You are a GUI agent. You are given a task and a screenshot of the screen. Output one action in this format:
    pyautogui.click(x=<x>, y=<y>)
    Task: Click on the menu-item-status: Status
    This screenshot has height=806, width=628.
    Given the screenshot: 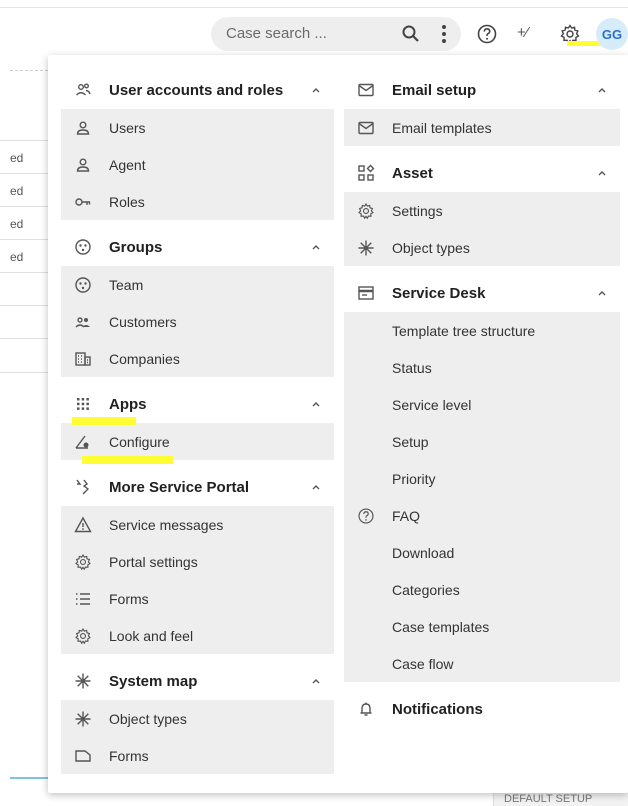 What is the action you would take?
    pyautogui.click(x=482, y=367)
    